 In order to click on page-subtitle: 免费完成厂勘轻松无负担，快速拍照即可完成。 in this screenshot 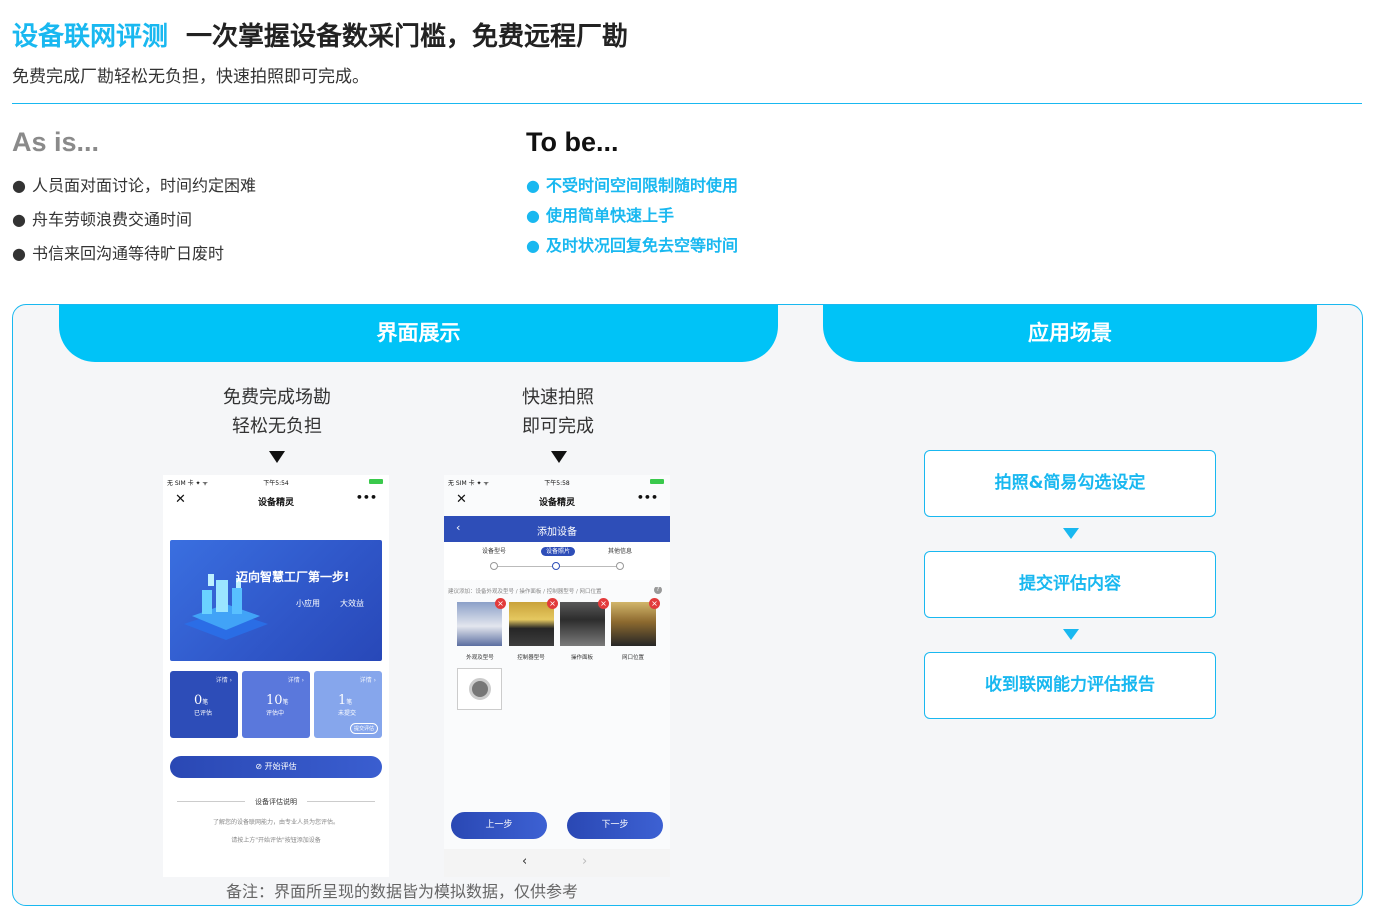, I will do `click(190, 77)`.